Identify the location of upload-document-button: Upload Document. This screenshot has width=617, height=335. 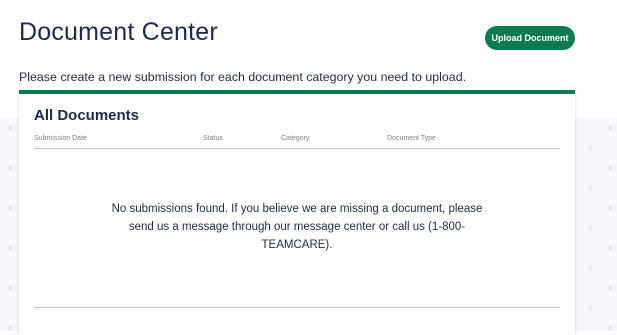
(530, 38).